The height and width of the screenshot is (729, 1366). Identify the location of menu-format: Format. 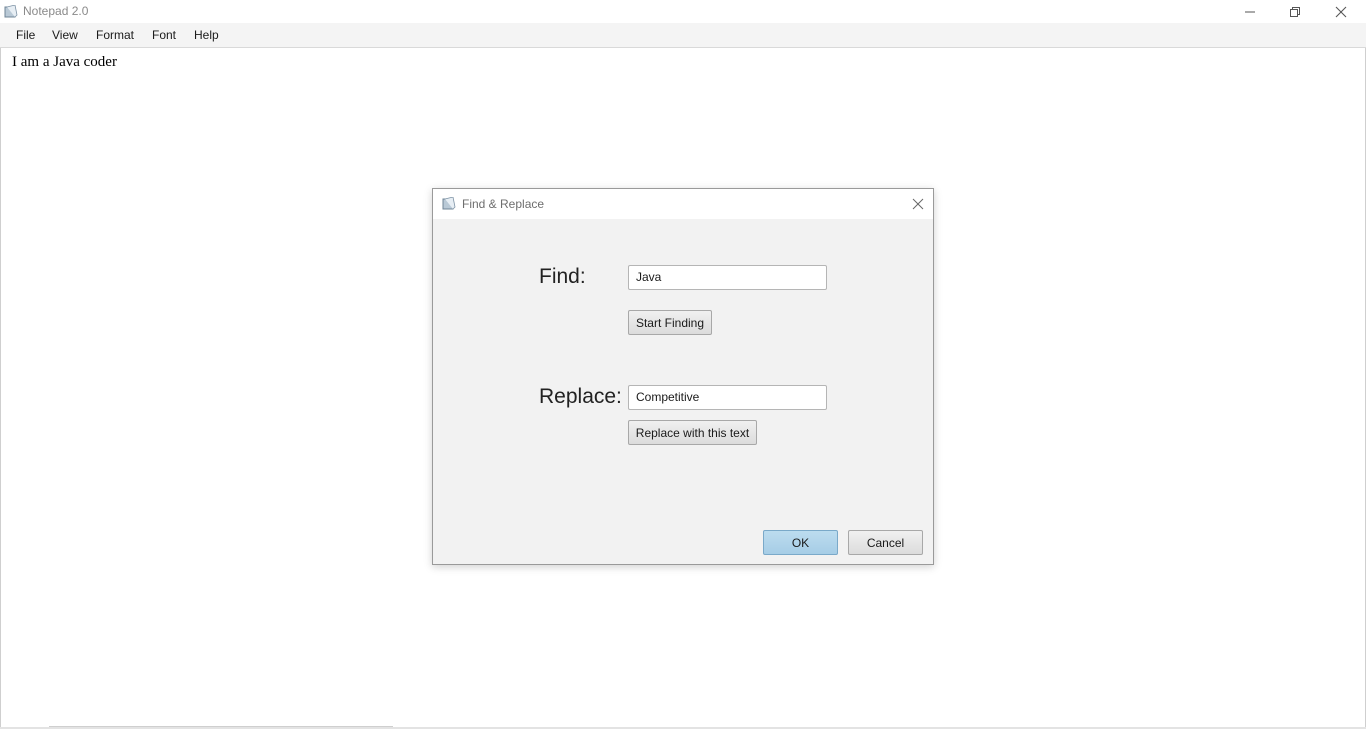
(115, 35).